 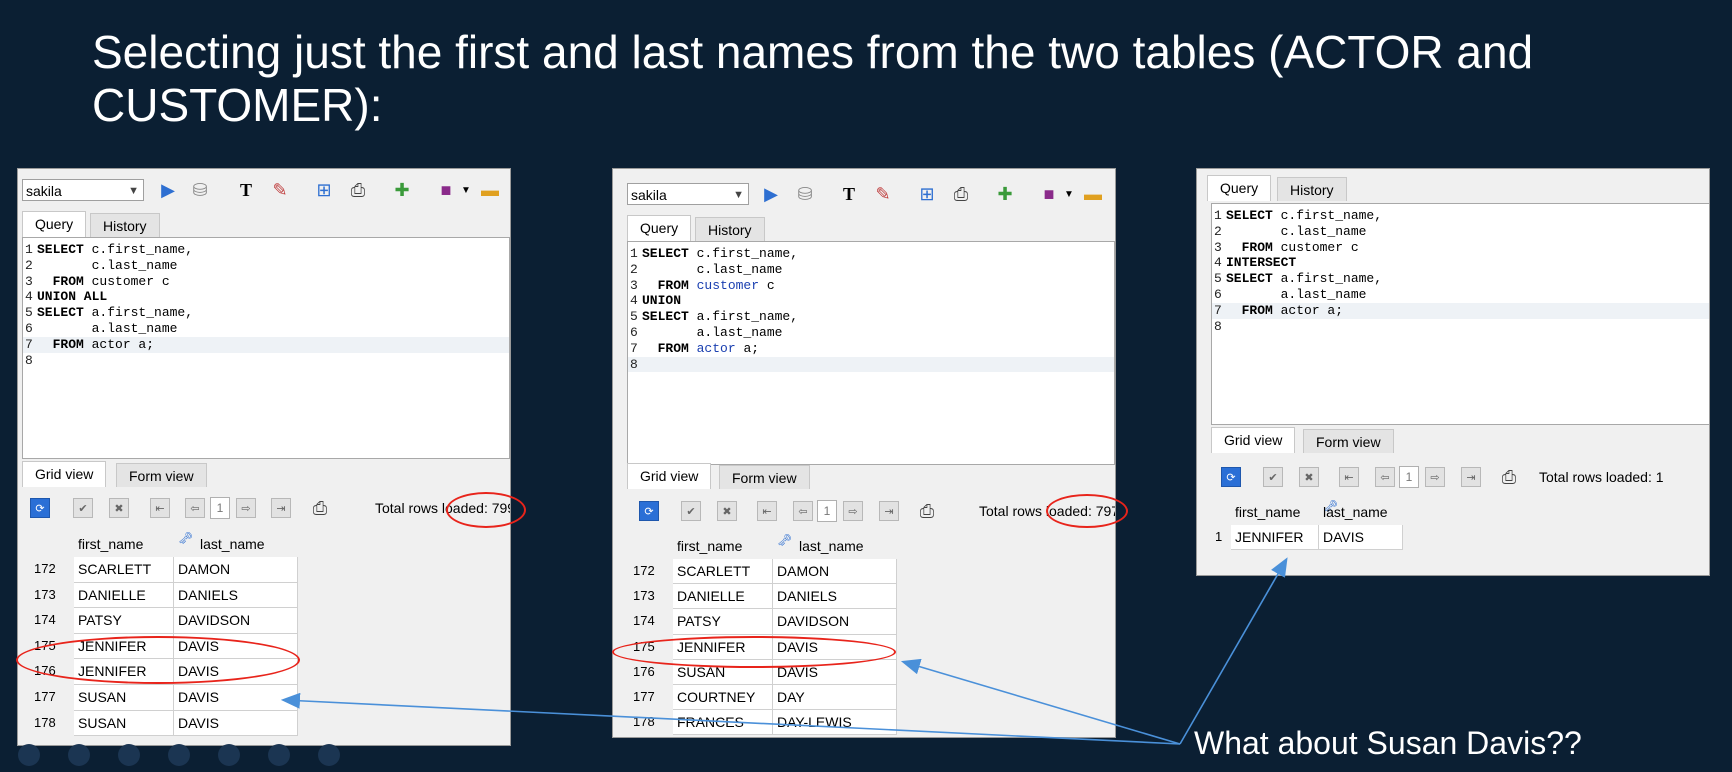 I want to click on callout-arrows, so click(x=784, y=651).